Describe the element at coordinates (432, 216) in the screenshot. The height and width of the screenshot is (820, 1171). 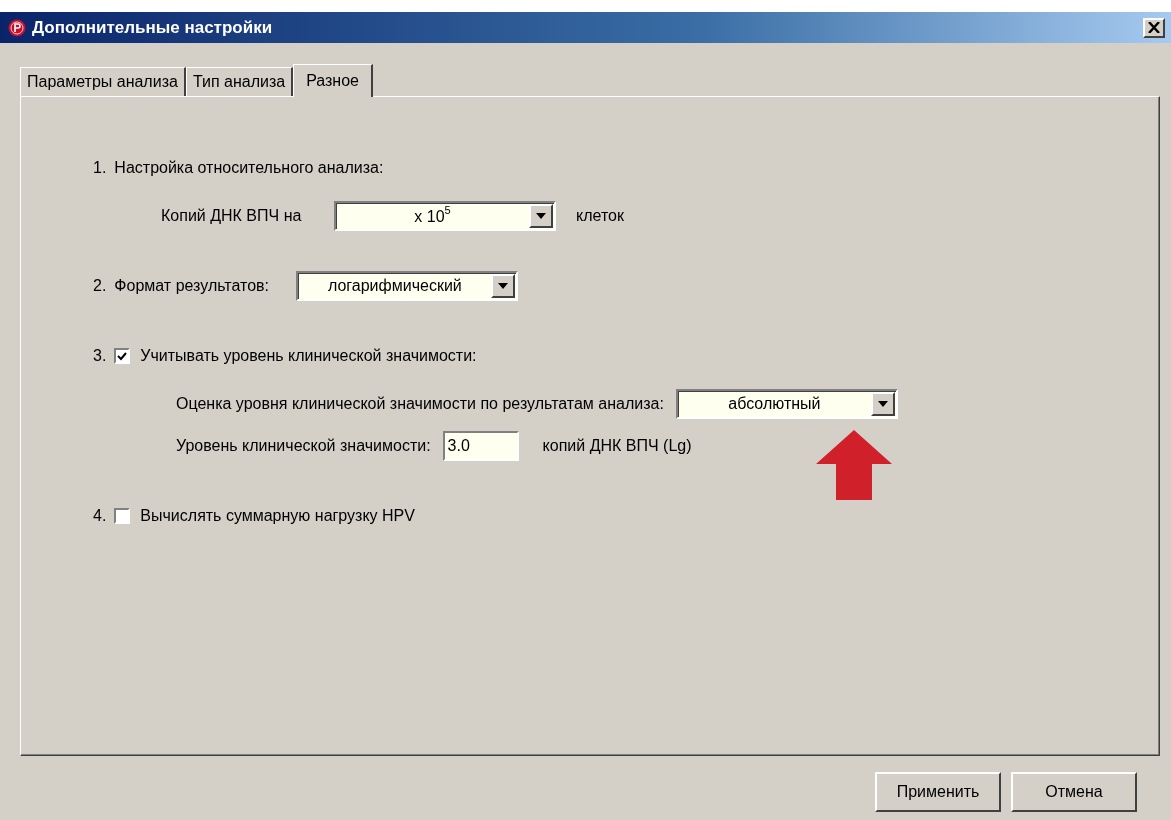
I see `combo-value: x 10$^{5}$` at that location.